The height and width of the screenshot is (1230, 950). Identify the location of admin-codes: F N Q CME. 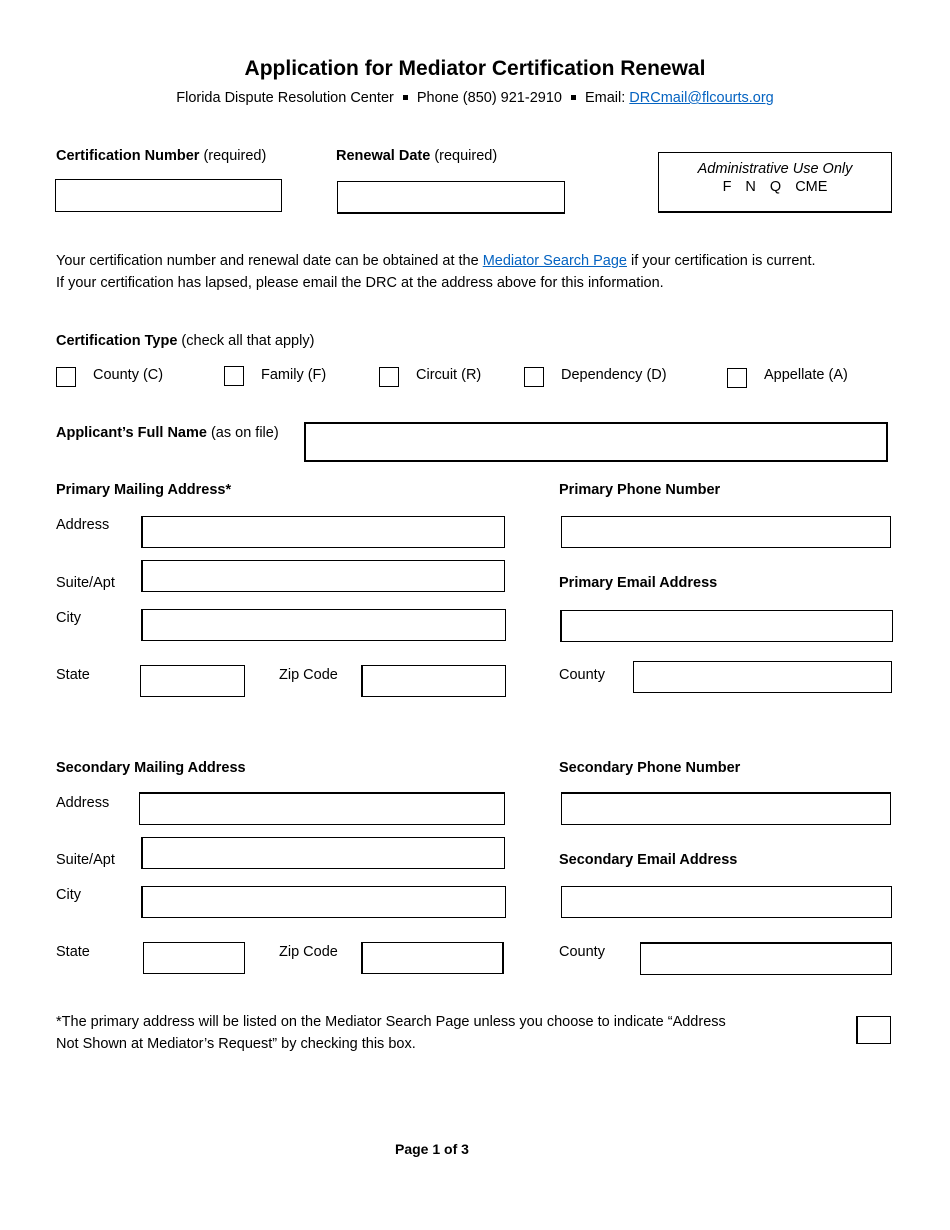
(775, 187).